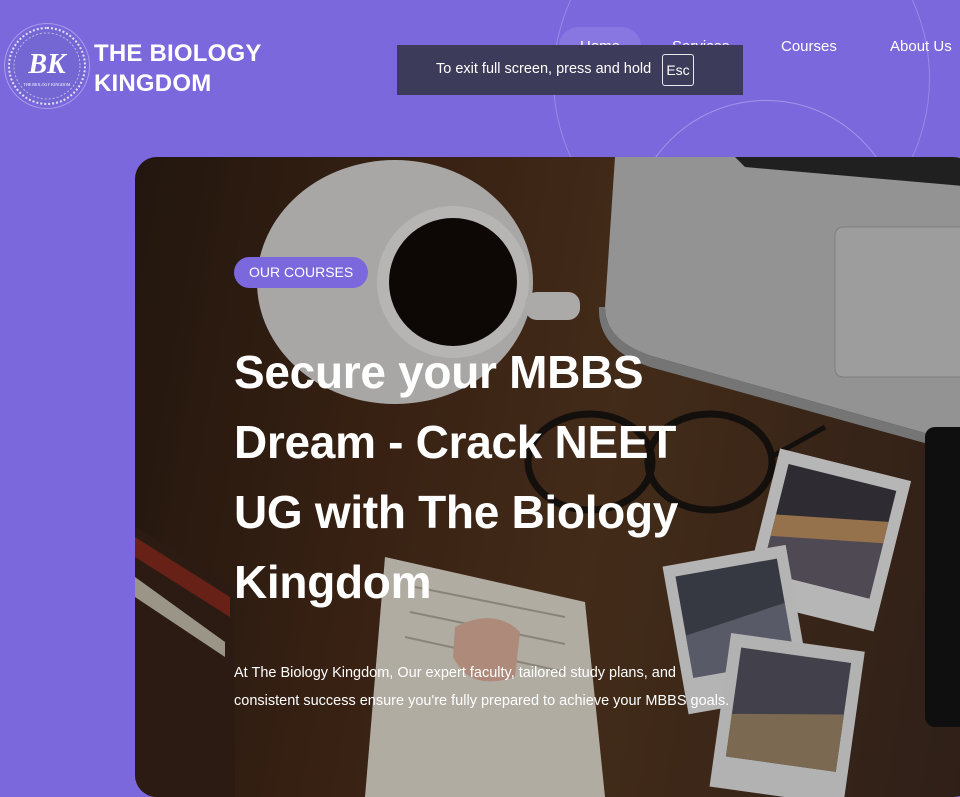 The width and height of the screenshot is (960, 797). Describe the element at coordinates (921, 46) in the screenshot. I see `nav-item-about-us: About Us` at that location.